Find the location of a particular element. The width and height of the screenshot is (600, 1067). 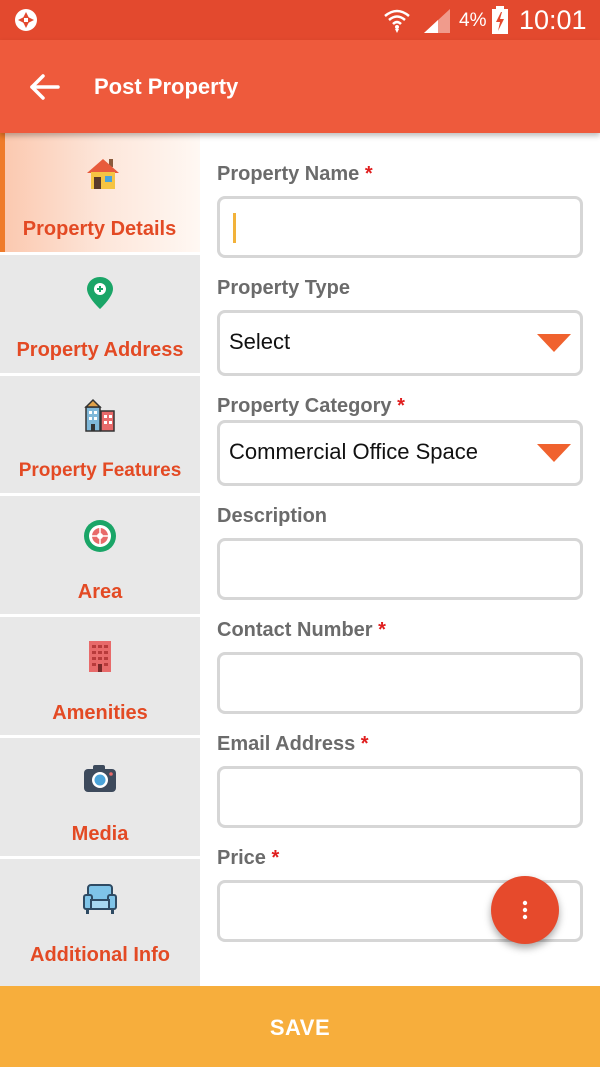

property-name-field is located at coordinates (400, 227).